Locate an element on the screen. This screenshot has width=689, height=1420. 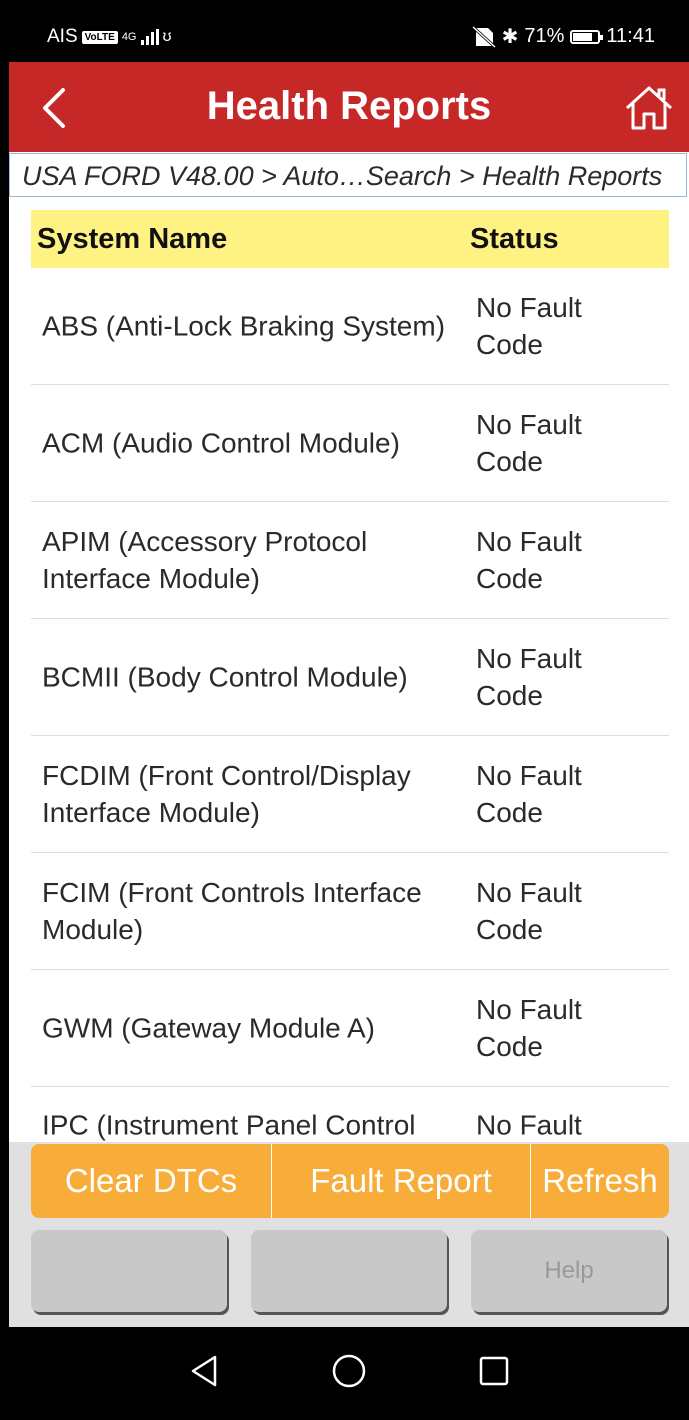
system-name: ABS (Anti-Lock Braking System) is located at coordinates (244, 326).